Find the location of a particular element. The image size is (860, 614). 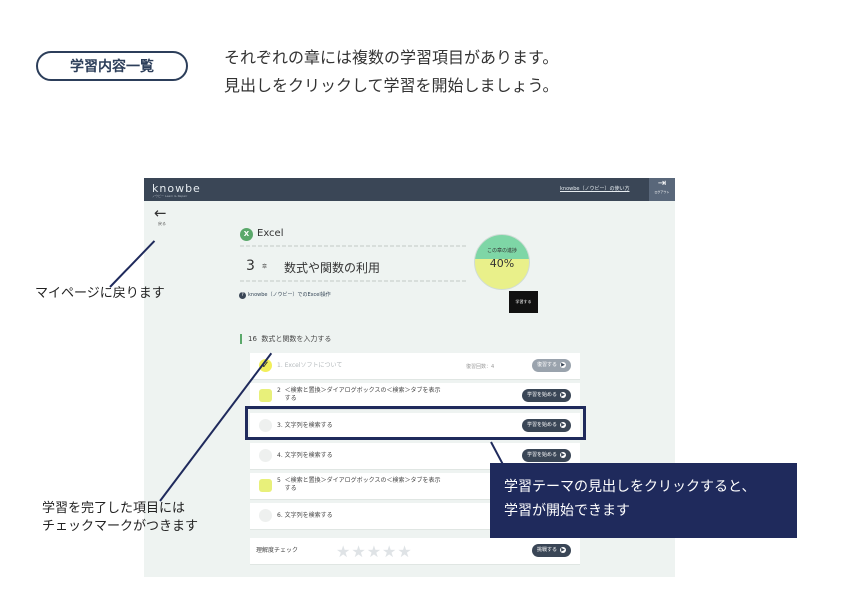

excel-icon: X is located at coordinates (246, 234).